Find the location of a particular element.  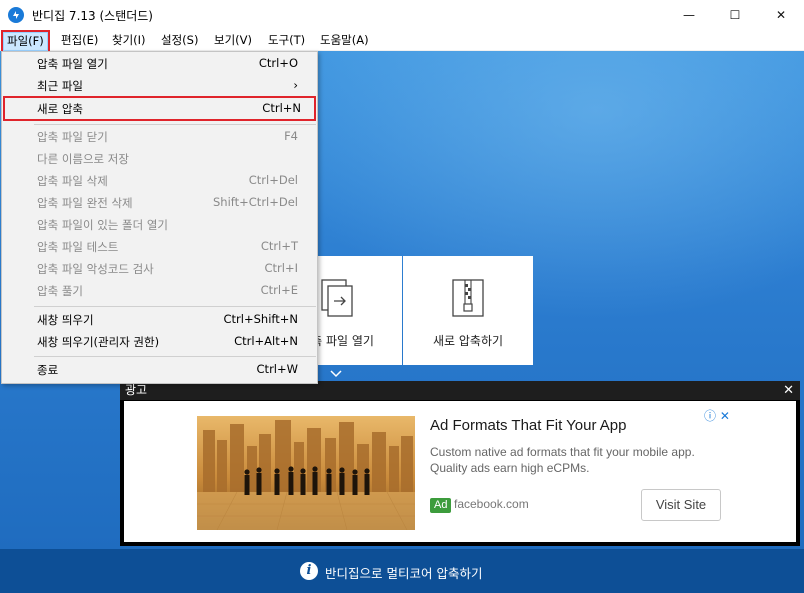

new-archive-tile: 새로 압축하기 is located at coordinates (468, 310).